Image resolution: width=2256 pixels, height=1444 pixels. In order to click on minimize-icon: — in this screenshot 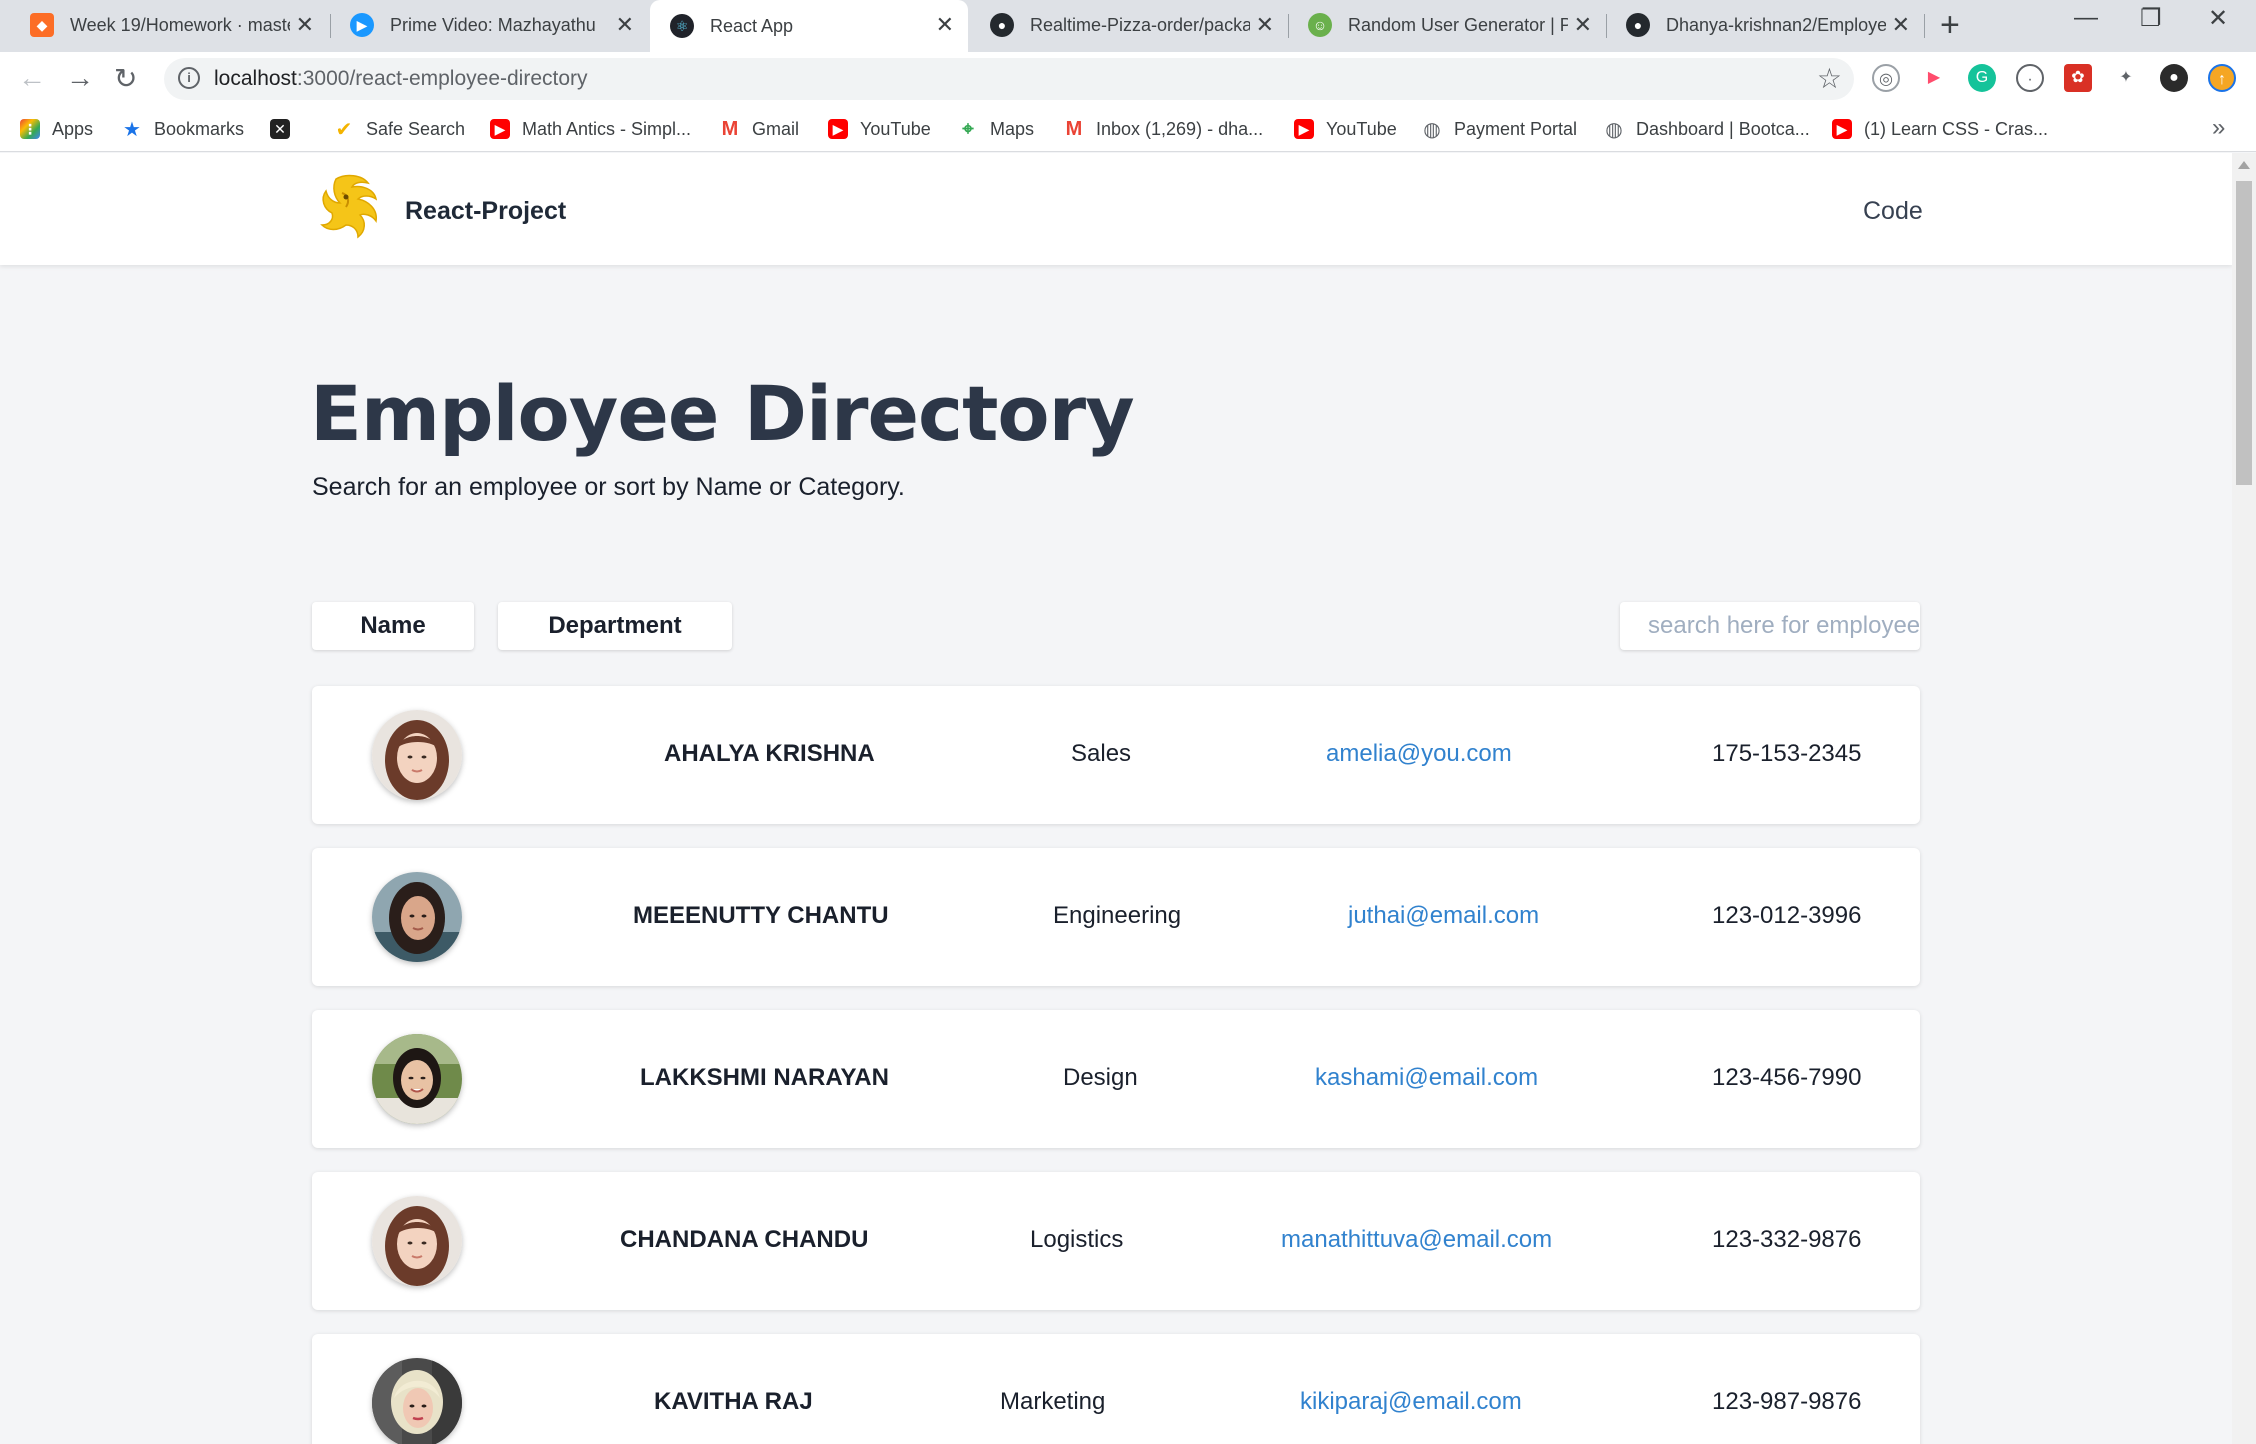, I will do `click(2086, 18)`.